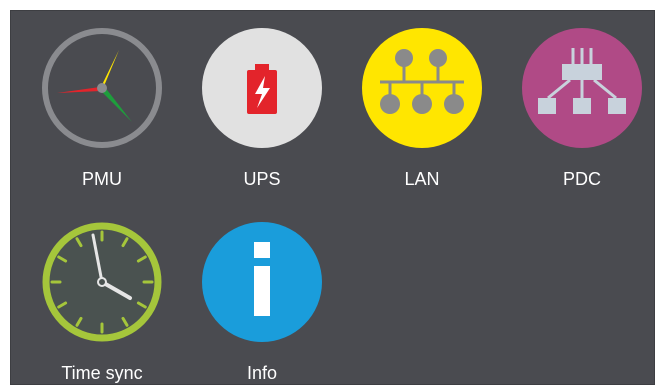  What do you see at coordinates (262, 282) in the screenshot?
I see `info-icon` at bounding box center [262, 282].